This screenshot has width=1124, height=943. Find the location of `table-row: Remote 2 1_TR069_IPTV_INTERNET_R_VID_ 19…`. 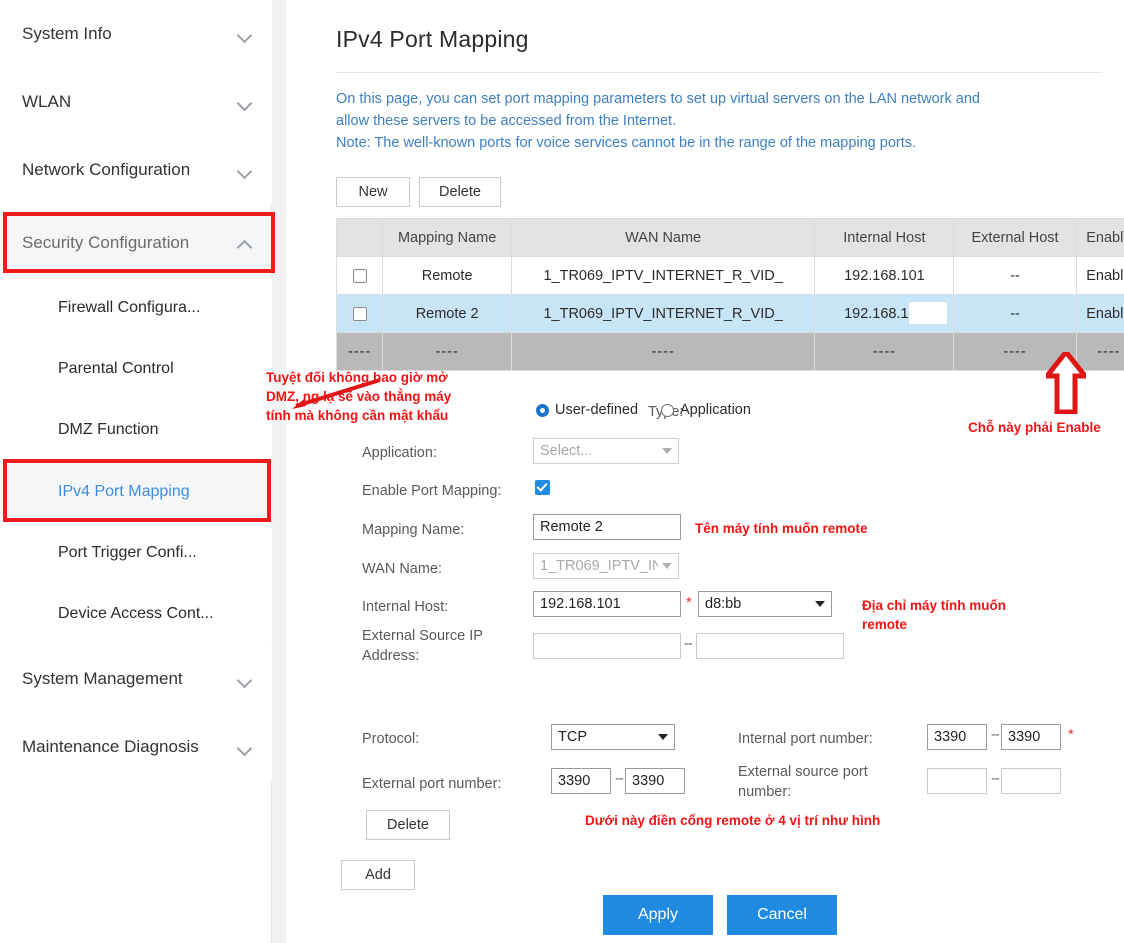

table-row: Remote 2 1_TR069_IPTV_INTERNET_R_VID_ 19… is located at coordinates (729, 313).